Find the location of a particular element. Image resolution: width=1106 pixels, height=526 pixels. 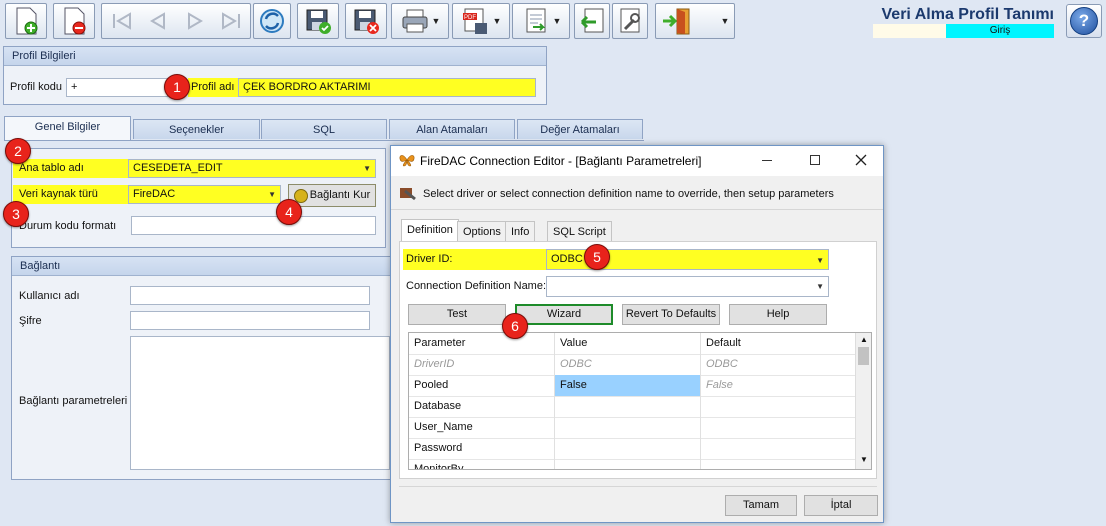

wizard-wrench-icon is located at coordinates (408, 194).